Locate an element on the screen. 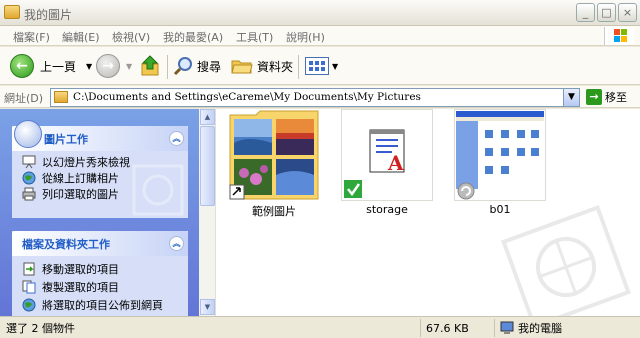  task-publish: 將選取的項目公佈到網頁 is located at coordinates (100, 305).